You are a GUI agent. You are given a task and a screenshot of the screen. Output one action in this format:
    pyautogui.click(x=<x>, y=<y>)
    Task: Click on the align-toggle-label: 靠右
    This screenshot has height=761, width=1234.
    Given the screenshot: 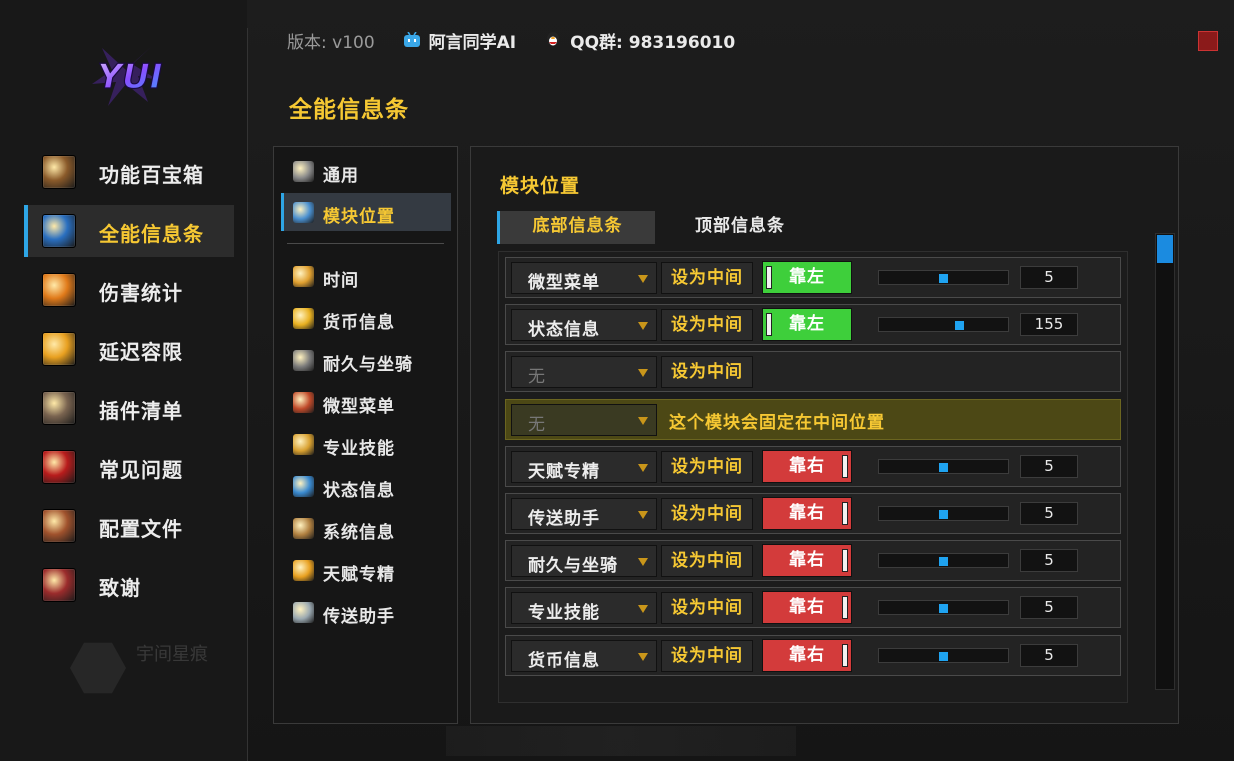 What is the action you would take?
    pyautogui.click(x=807, y=513)
    